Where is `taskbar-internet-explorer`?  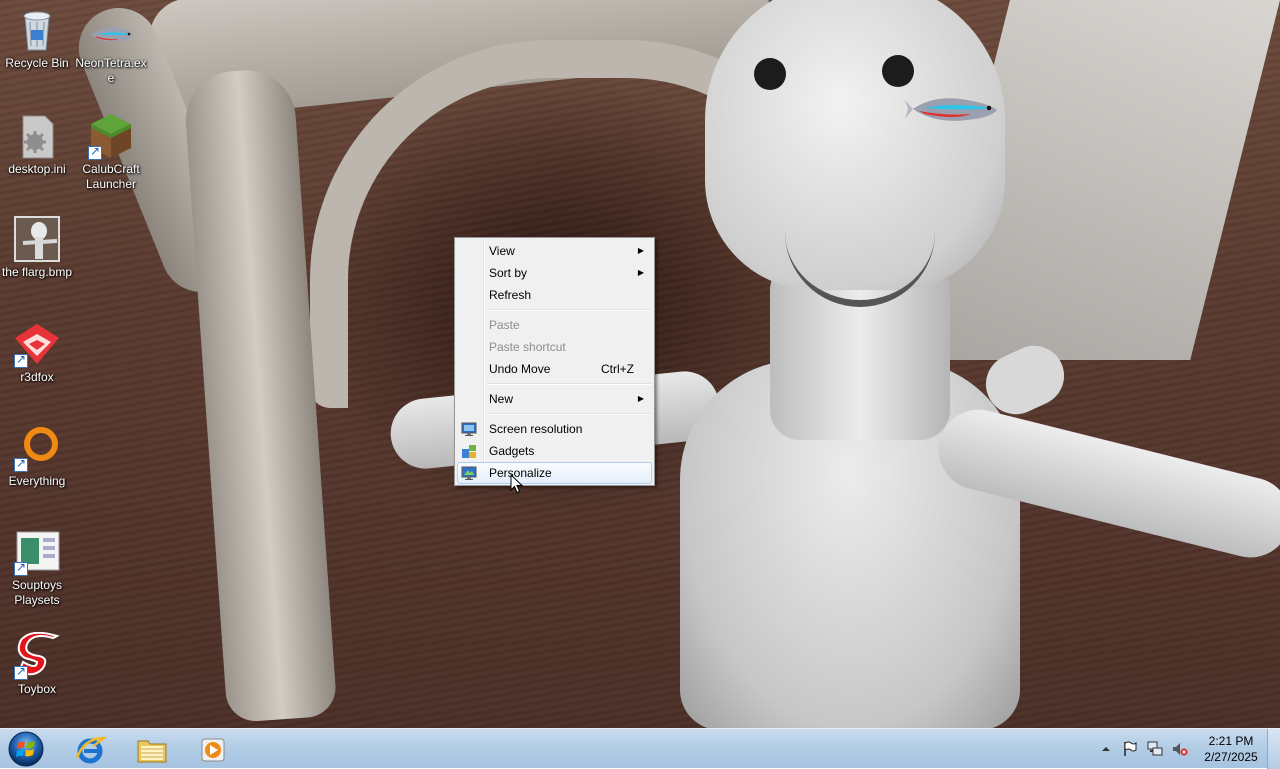 taskbar-internet-explorer is located at coordinates (90, 749).